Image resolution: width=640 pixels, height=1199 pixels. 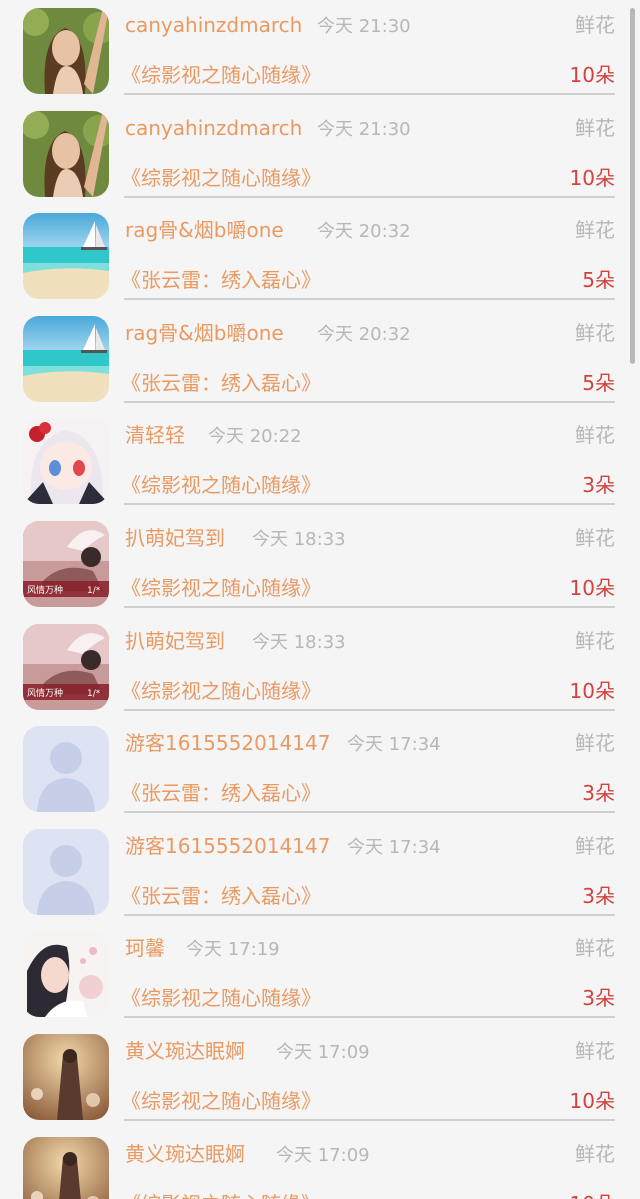 I want to click on user-name: 清轻轻, so click(x=155, y=435).